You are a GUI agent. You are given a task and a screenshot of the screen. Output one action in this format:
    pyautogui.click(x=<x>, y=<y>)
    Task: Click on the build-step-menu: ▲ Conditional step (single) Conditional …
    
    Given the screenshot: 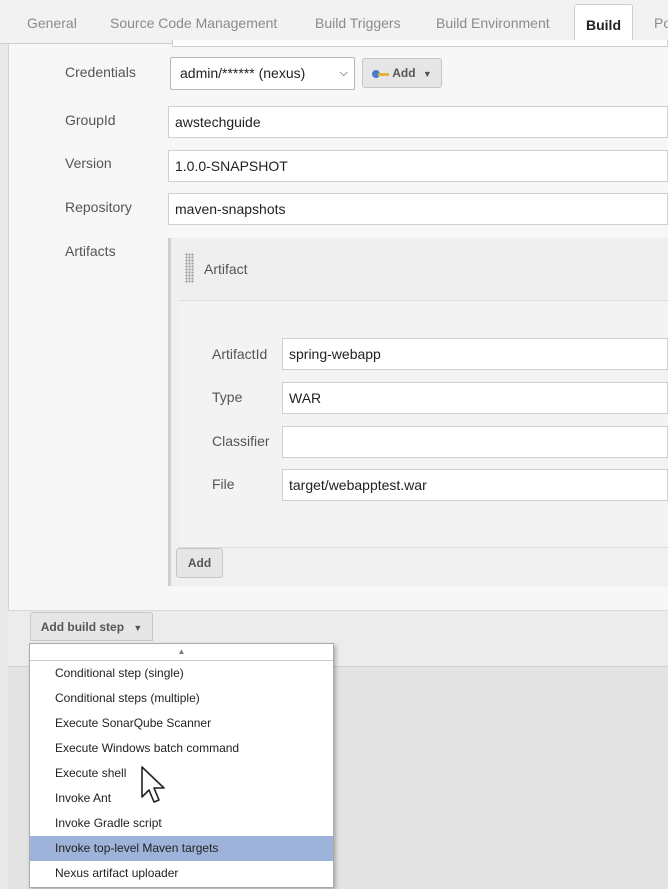 What is the action you would take?
    pyautogui.click(x=181, y=765)
    